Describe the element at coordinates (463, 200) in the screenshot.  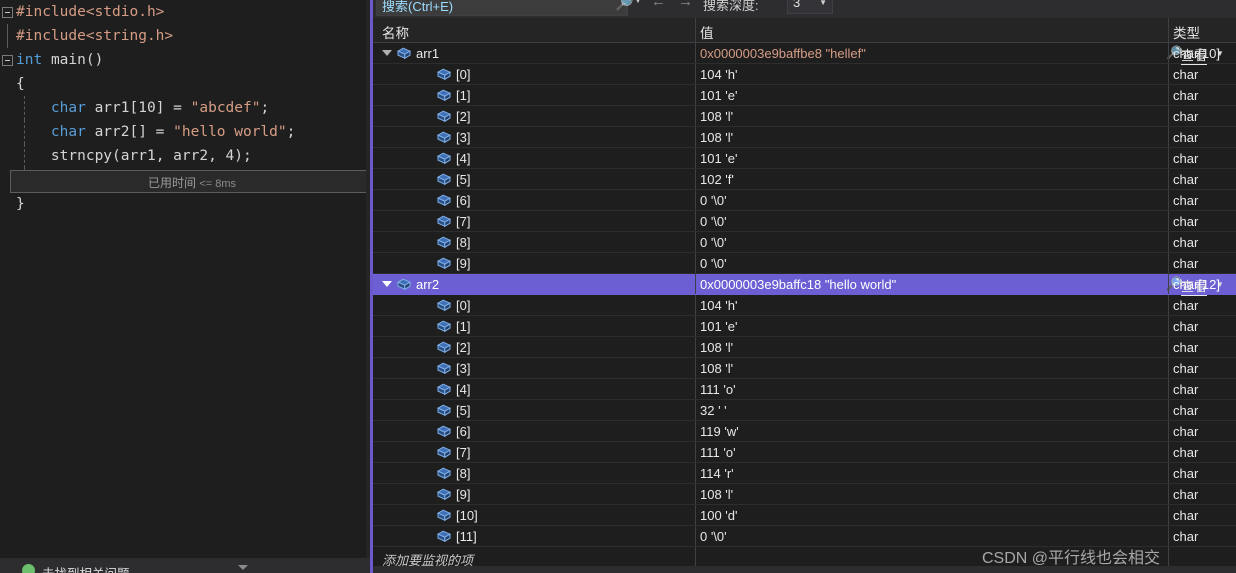
I see `variable-name: [6]` at that location.